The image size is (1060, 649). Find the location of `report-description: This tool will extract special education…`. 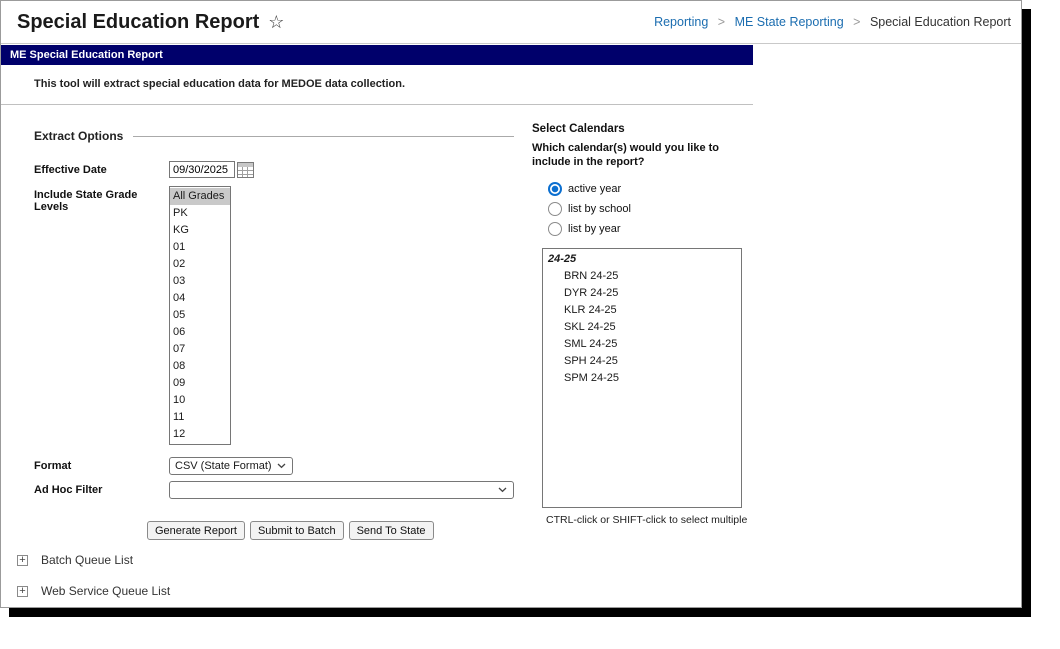

report-description: This tool will extract special education… is located at coordinates (377, 85).